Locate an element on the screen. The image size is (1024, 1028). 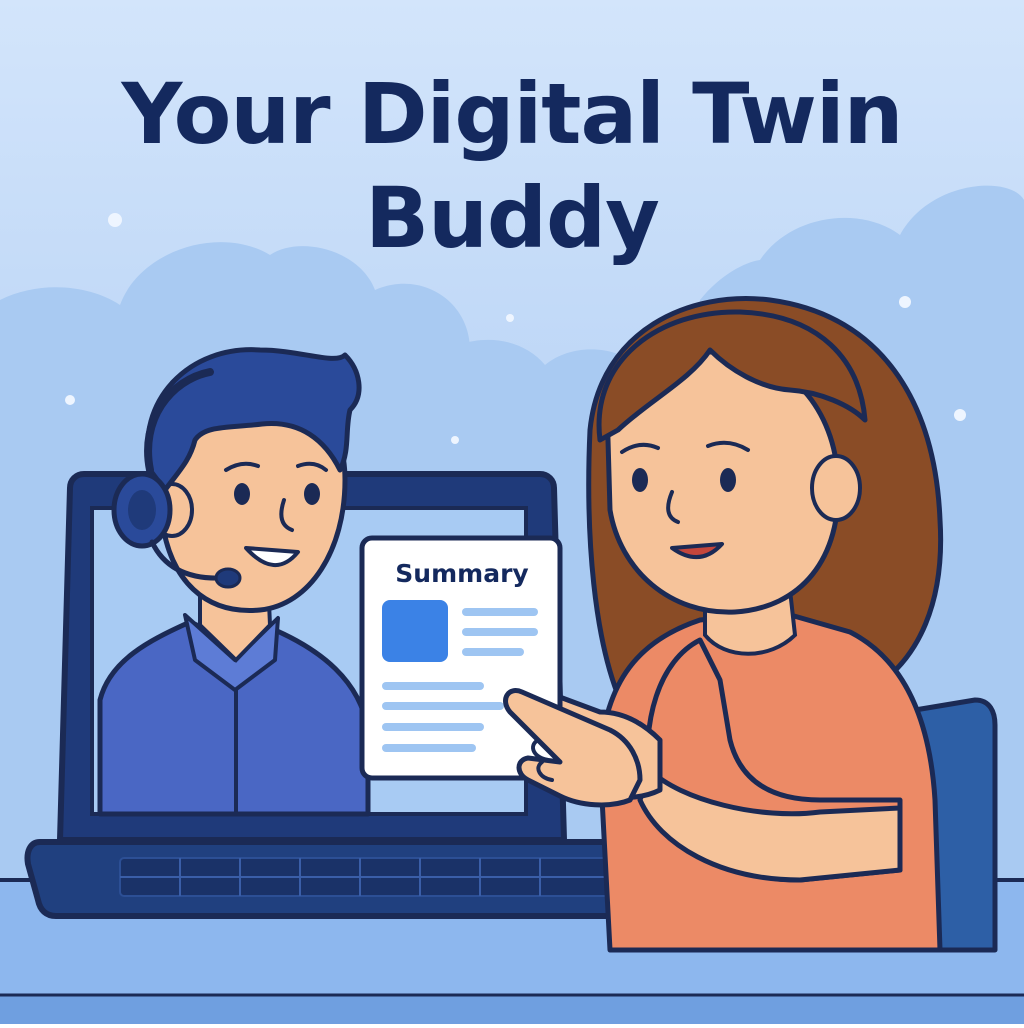
summary-card: Summary is located at coordinates (461, 658).